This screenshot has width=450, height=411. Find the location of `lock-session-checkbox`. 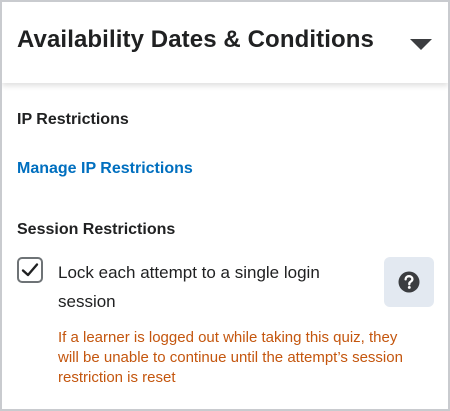

lock-session-checkbox is located at coordinates (30, 270).